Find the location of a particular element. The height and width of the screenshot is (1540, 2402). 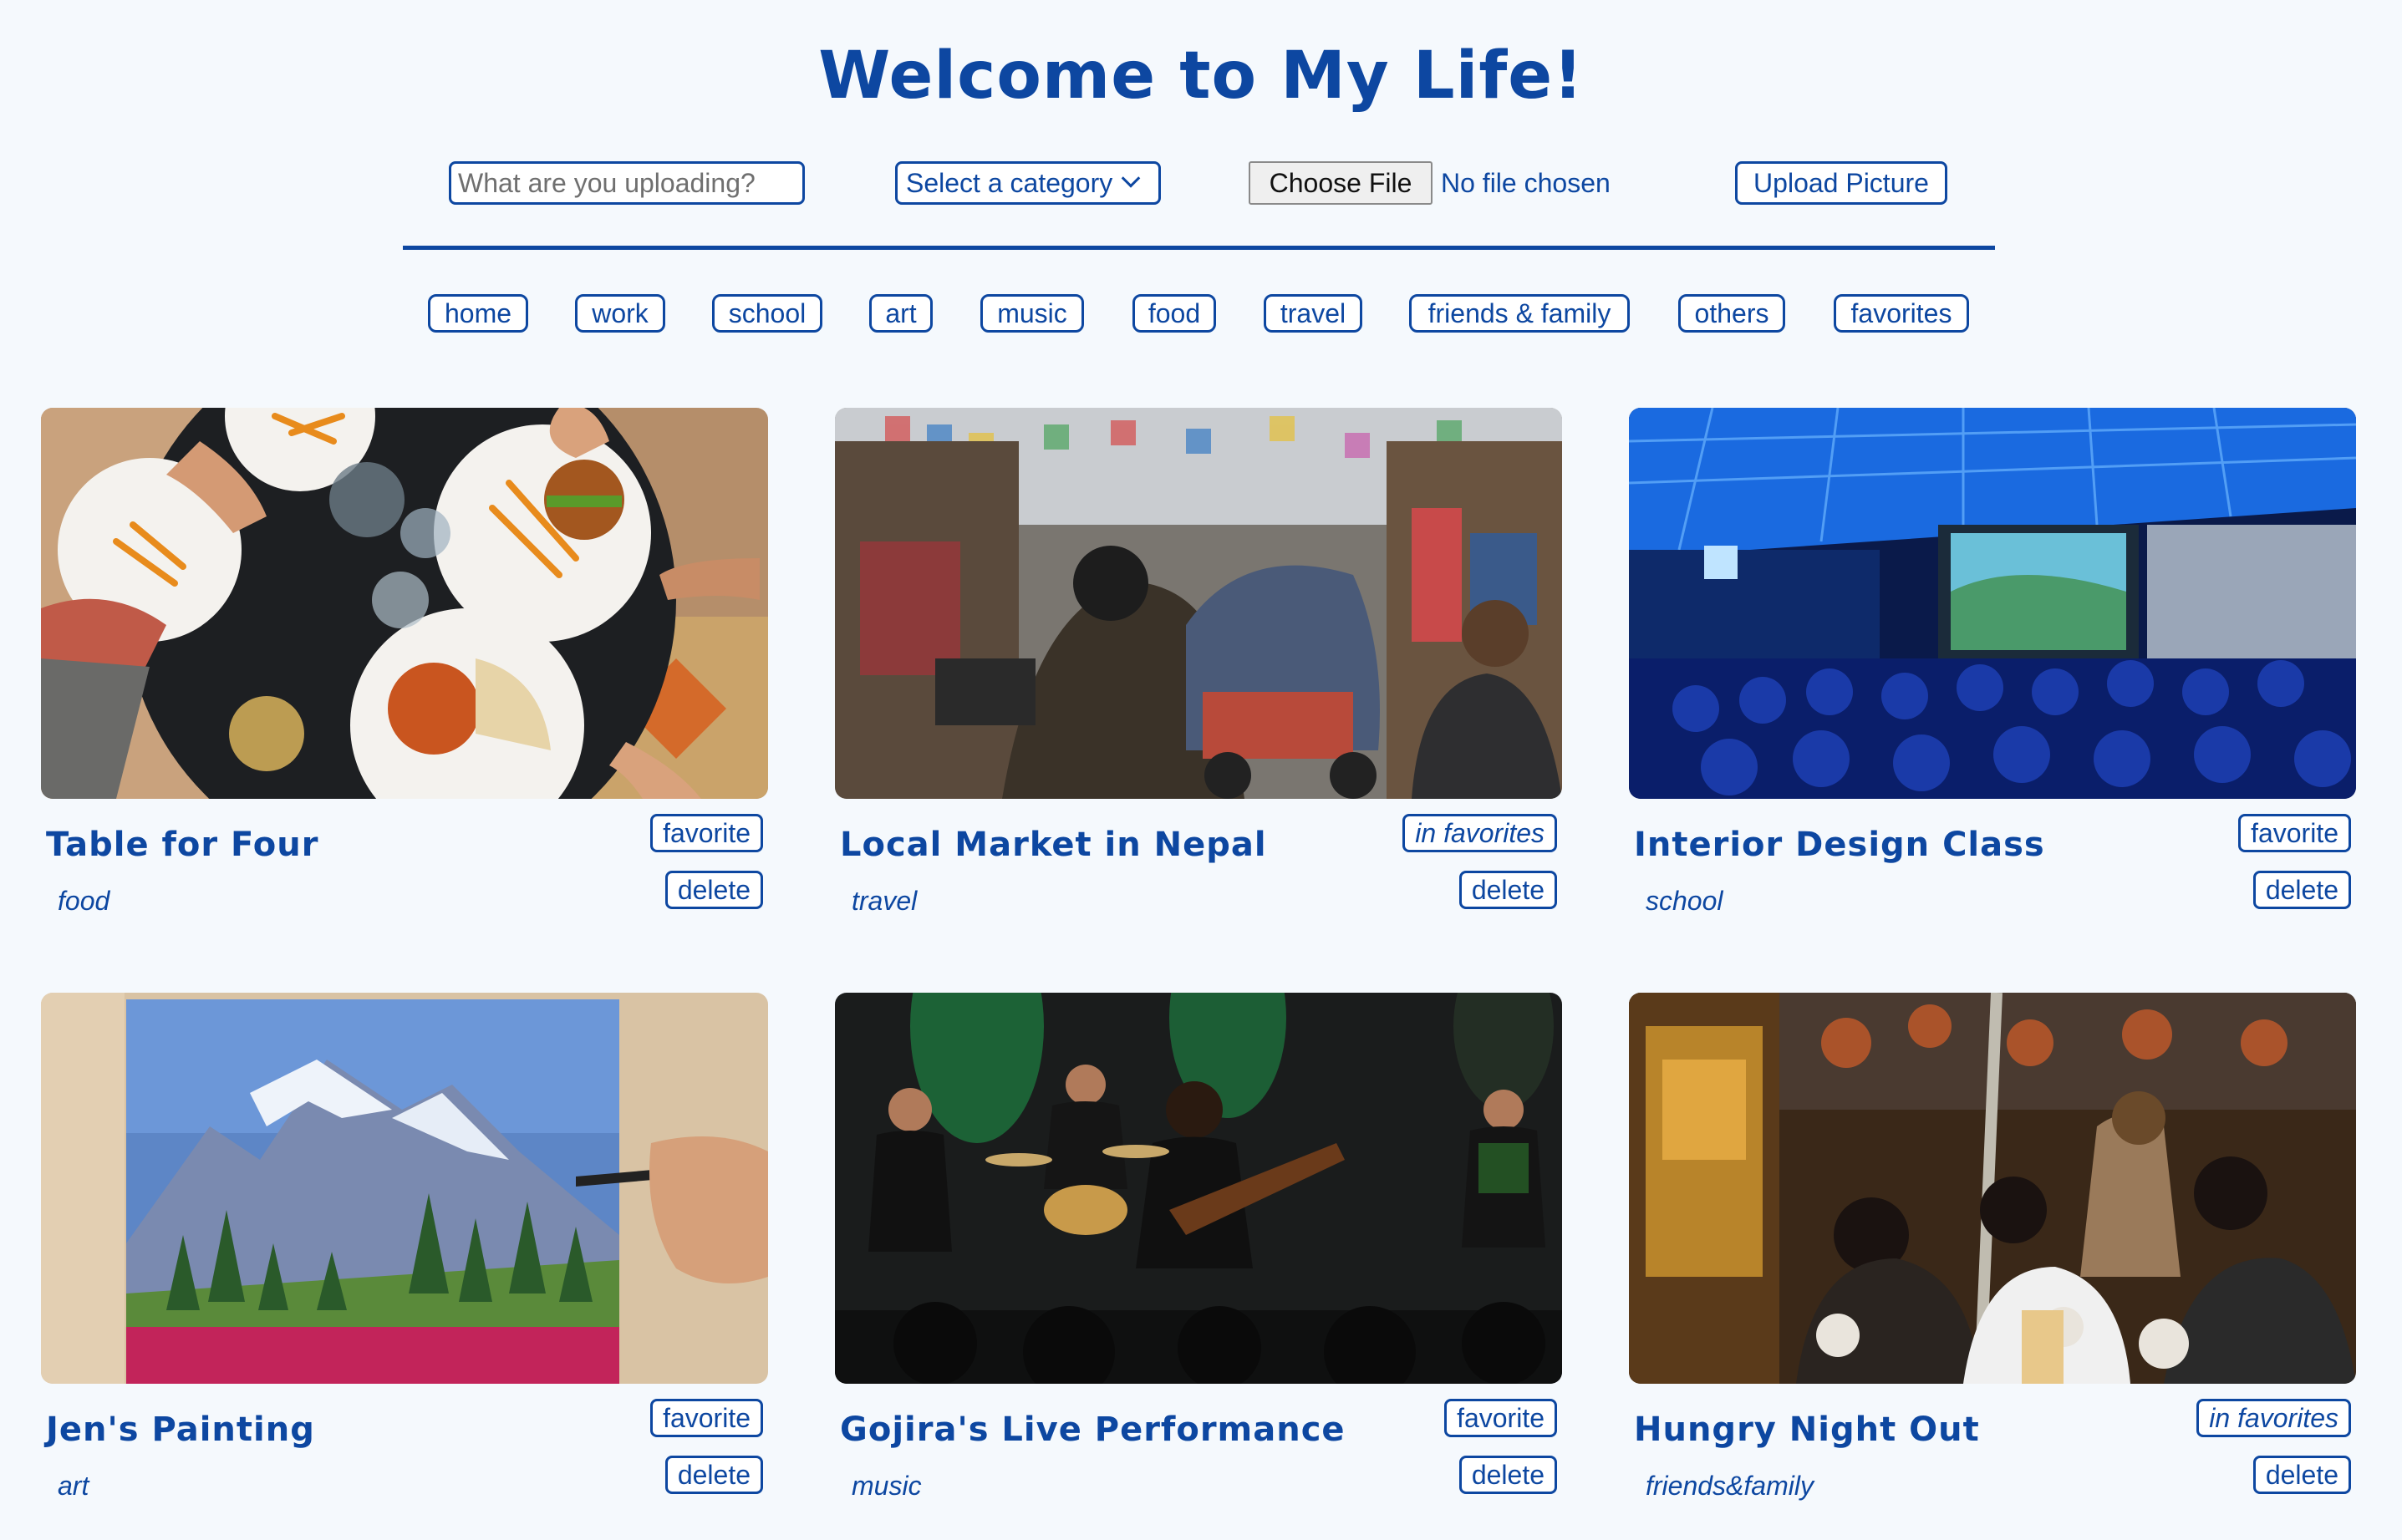

nav-school: school is located at coordinates (767, 313).